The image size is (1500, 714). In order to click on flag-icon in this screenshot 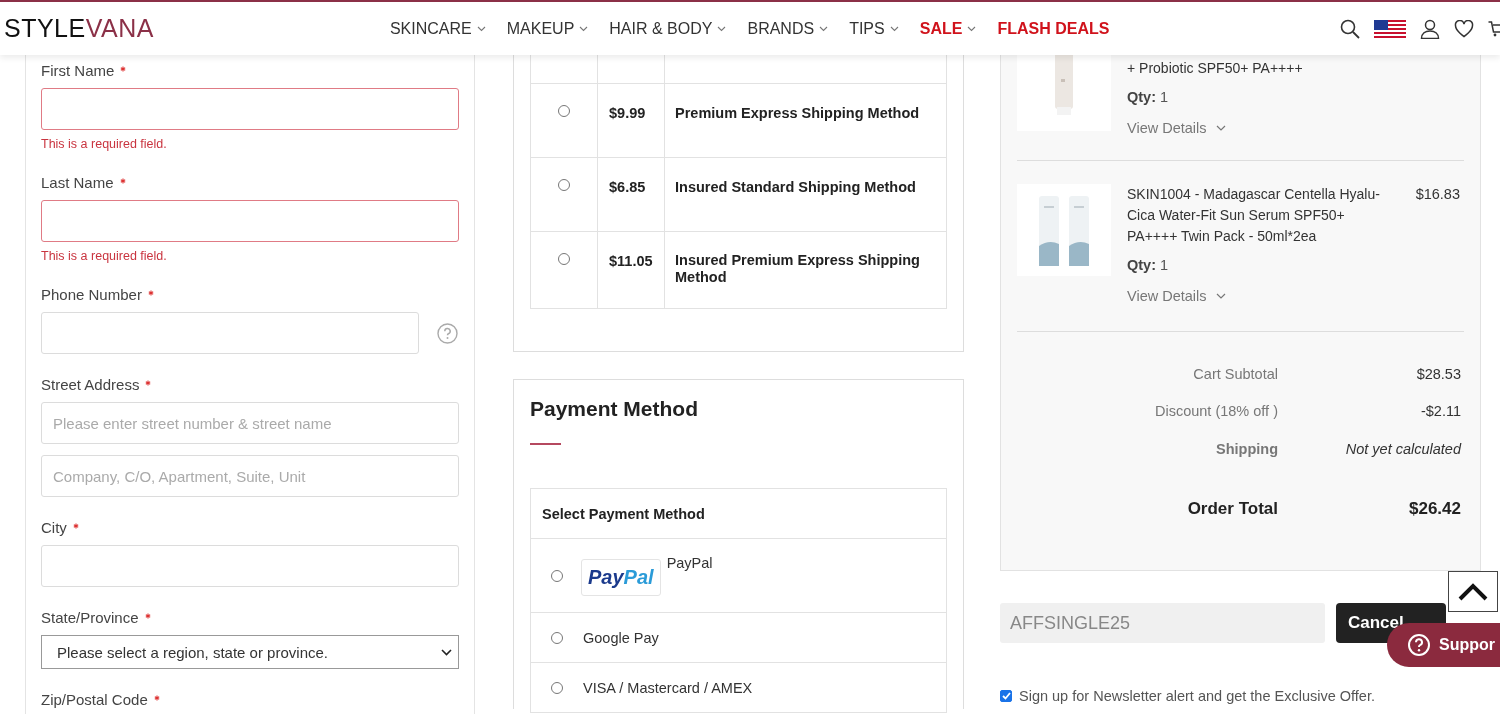, I will do `click(1390, 28)`.